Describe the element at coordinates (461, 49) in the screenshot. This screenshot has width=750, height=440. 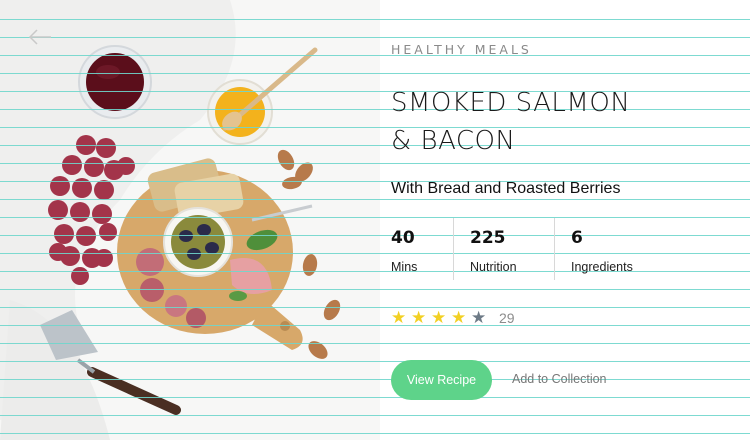
I see `recipe-category: HEALTHY MEALS` at that location.